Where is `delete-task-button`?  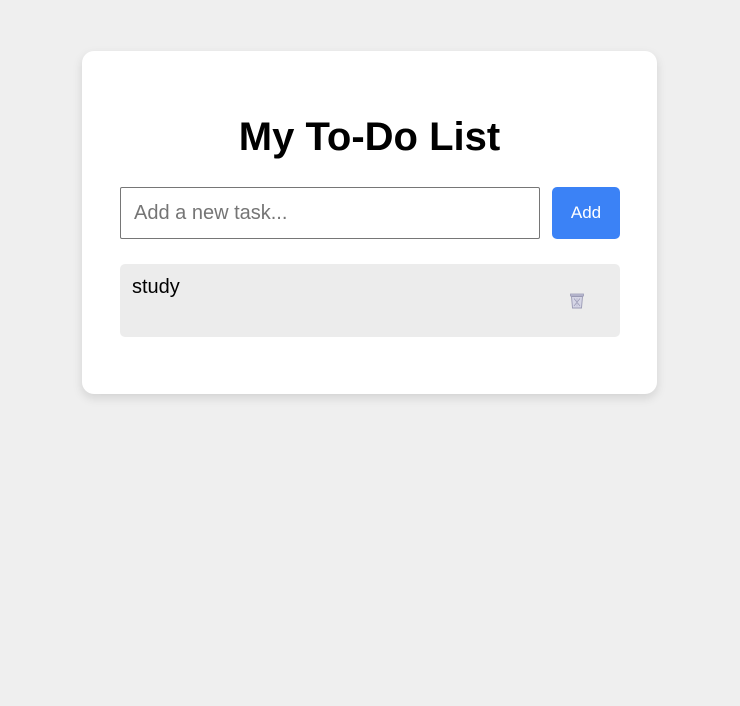
delete-task-button is located at coordinates (577, 301).